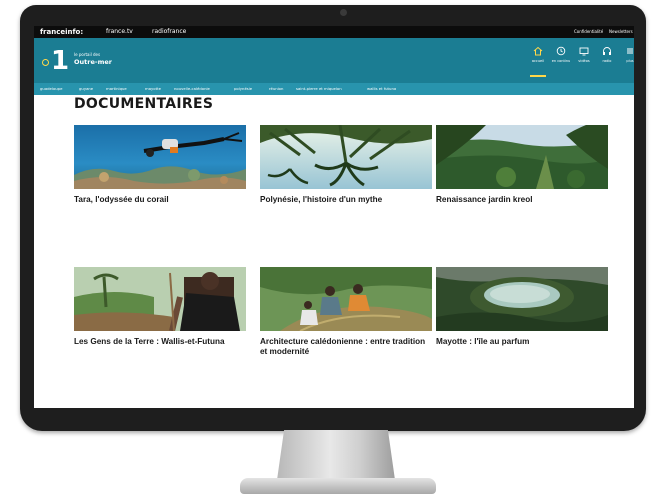  I want to click on nav-label: radio, so click(607, 61).